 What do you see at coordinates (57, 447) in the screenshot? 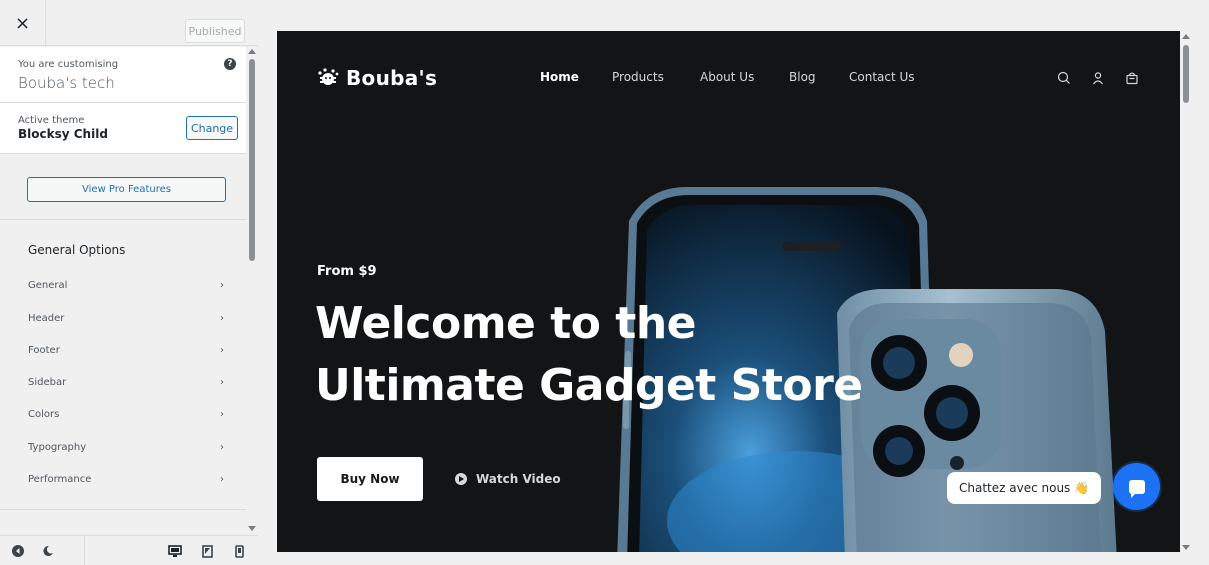
I see `option-label: Typography` at bounding box center [57, 447].